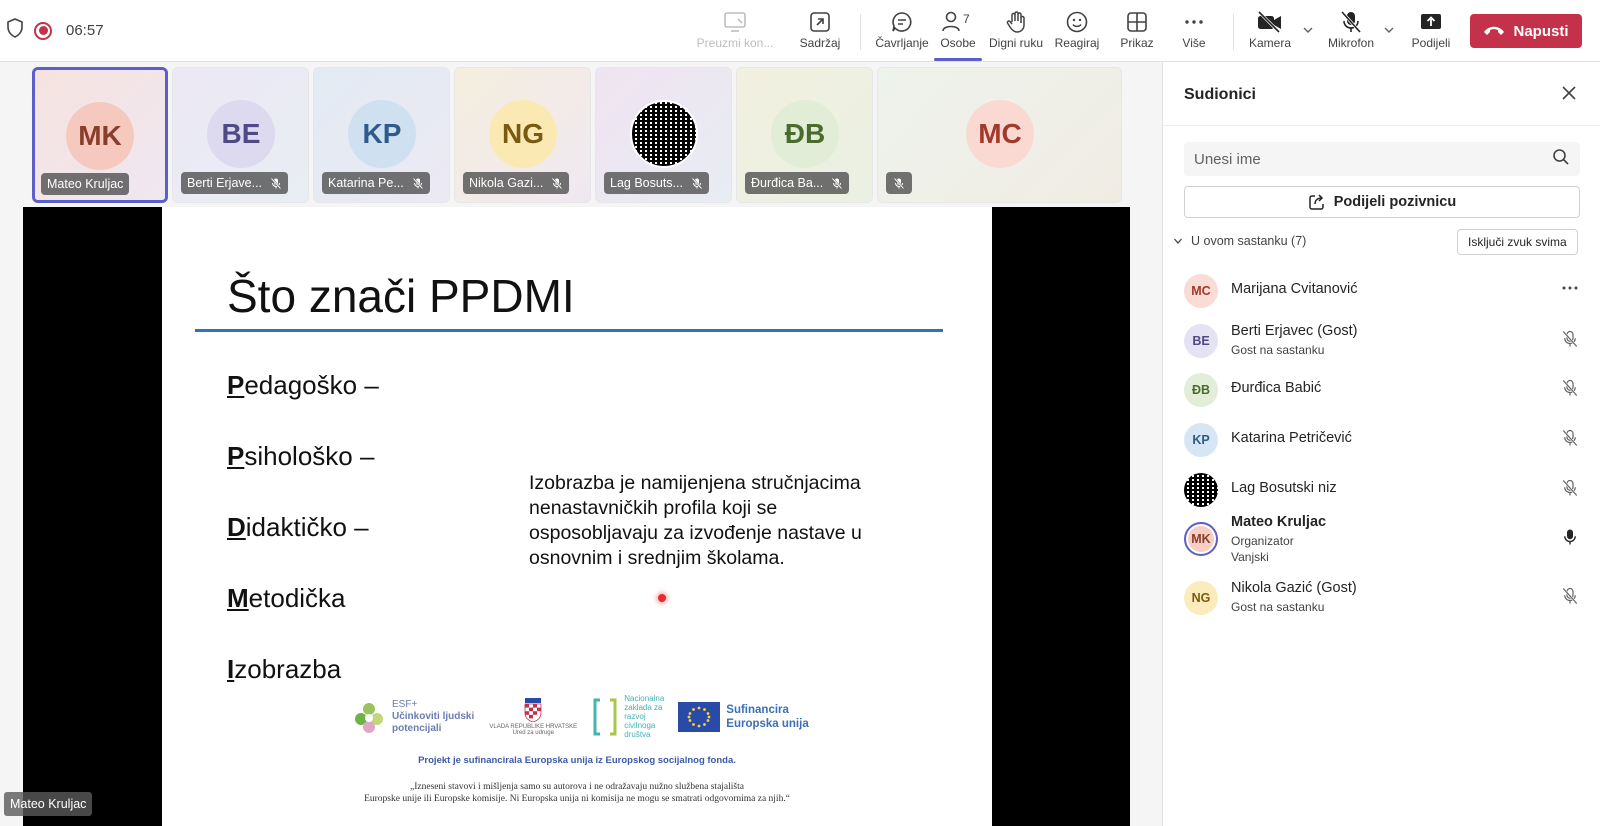 This screenshot has width=1600, height=826. Describe the element at coordinates (303, 385) in the screenshot. I see `acronym-item: Pedagoško –` at that location.